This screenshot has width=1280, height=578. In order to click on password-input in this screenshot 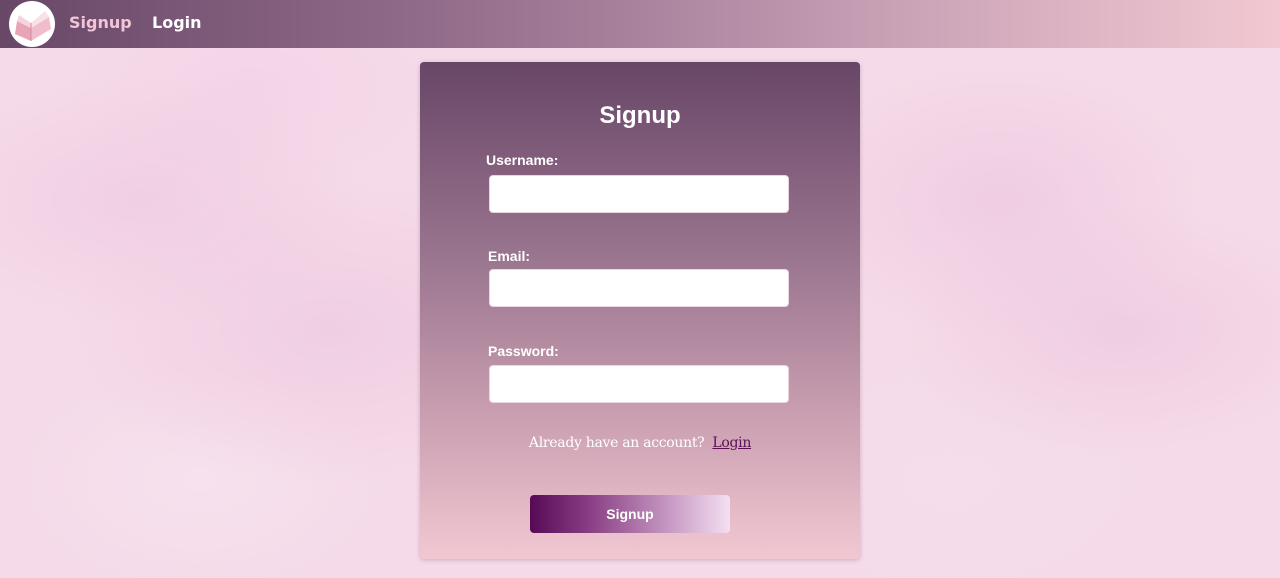, I will do `click(639, 384)`.